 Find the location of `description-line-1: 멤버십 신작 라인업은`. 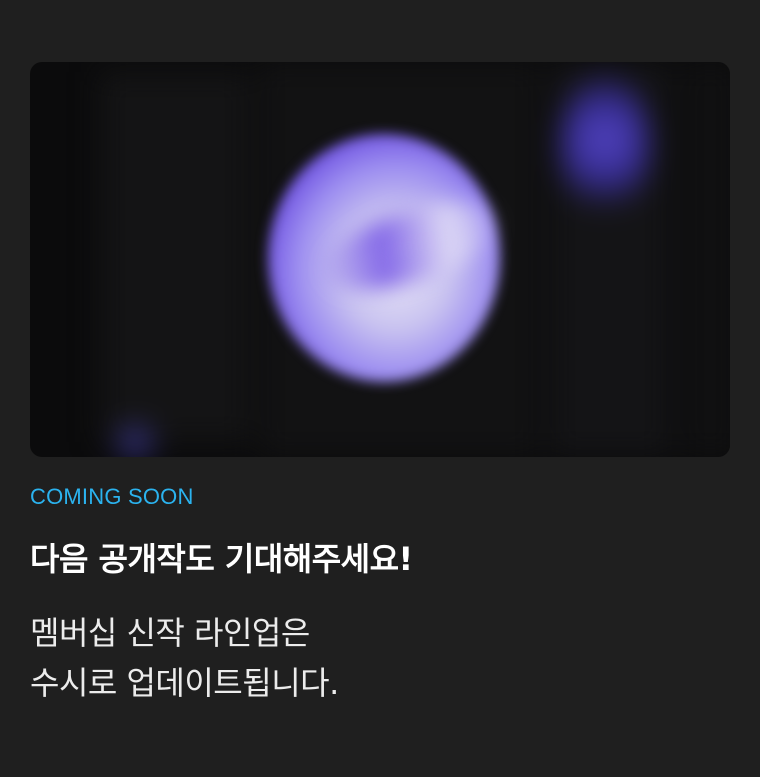

description-line-1: 멤버십 신작 라인업은 is located at coordinates (170, 633).